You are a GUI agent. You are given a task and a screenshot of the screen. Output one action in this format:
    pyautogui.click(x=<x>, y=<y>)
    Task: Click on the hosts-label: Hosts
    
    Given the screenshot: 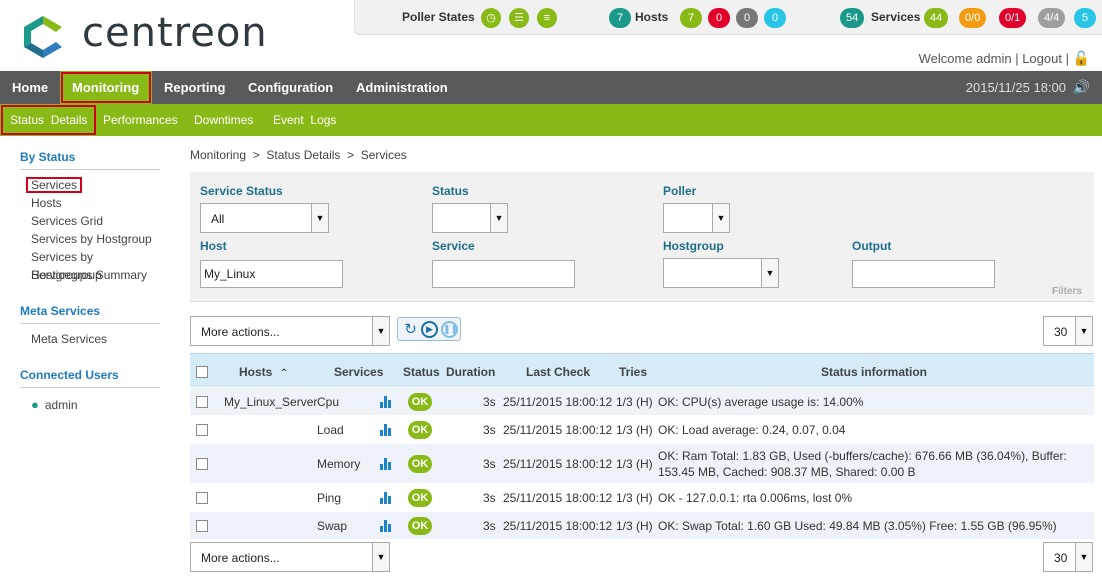 What is the action you would take?
    pyautogui.click(x=651, y=17)
    